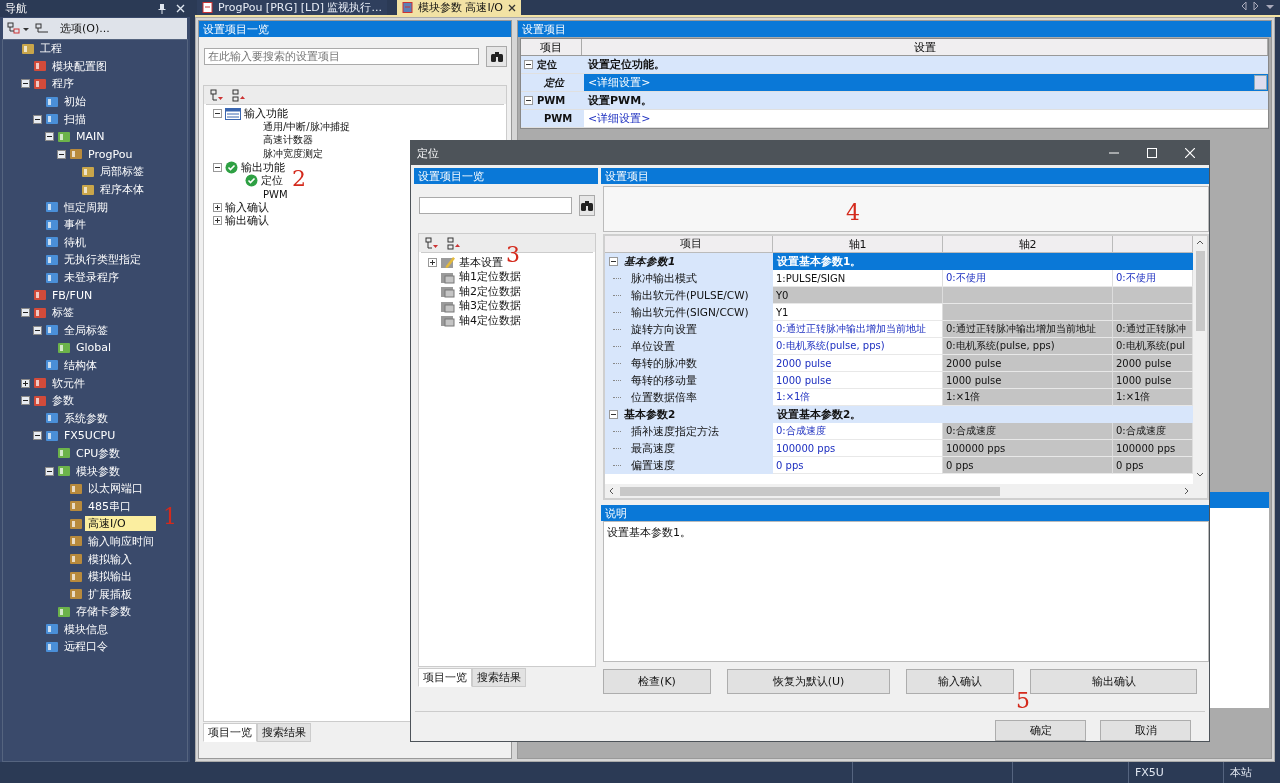 This screenshot has width=1280, height=783. What do you see at coordinates (1040, 730) in the screenshot?
I see `ok-button: 确定` at bounding box center [1040, 730].